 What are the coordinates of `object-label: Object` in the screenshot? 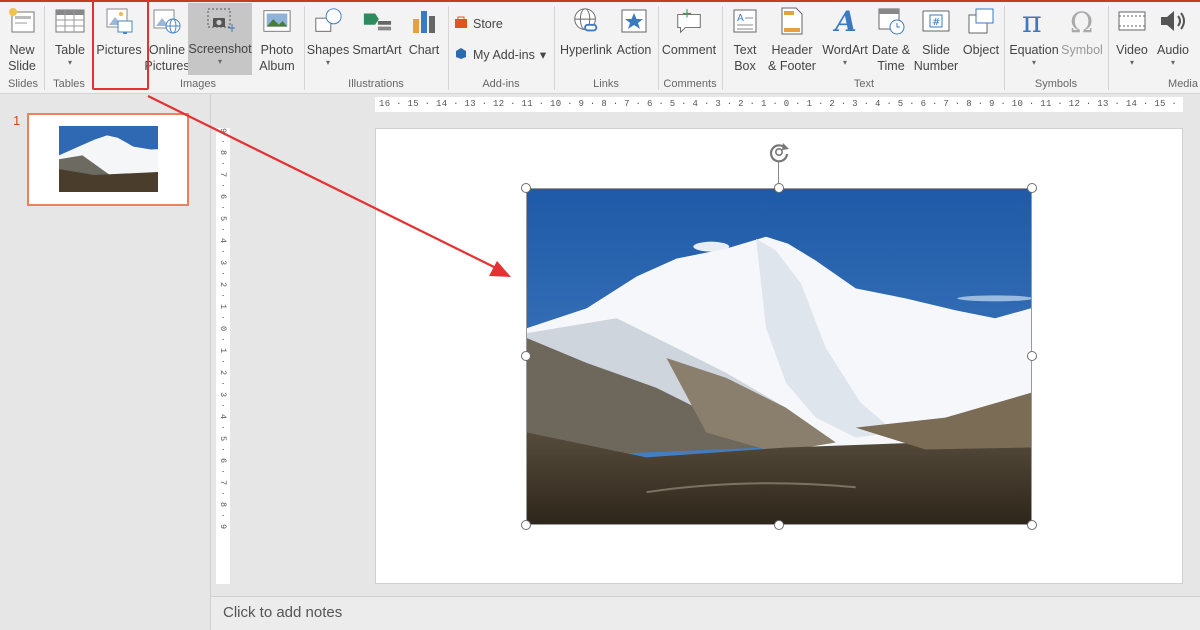 It's located at (981, 50).